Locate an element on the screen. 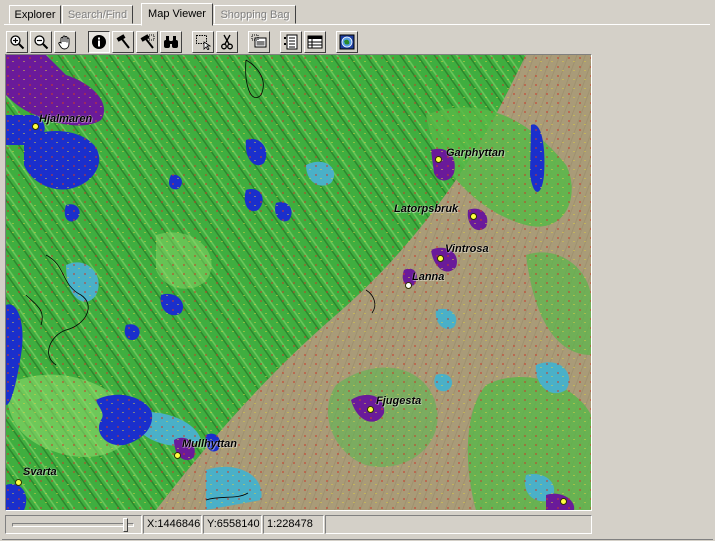 This screenshot has width=715, height=541. select-area-button is located at coordinates (203, 42).